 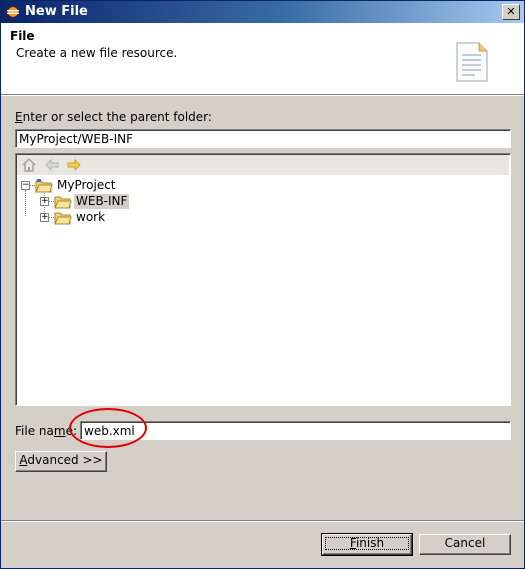 I want to click on close-icon: ✕, so click(x=511, y=11).